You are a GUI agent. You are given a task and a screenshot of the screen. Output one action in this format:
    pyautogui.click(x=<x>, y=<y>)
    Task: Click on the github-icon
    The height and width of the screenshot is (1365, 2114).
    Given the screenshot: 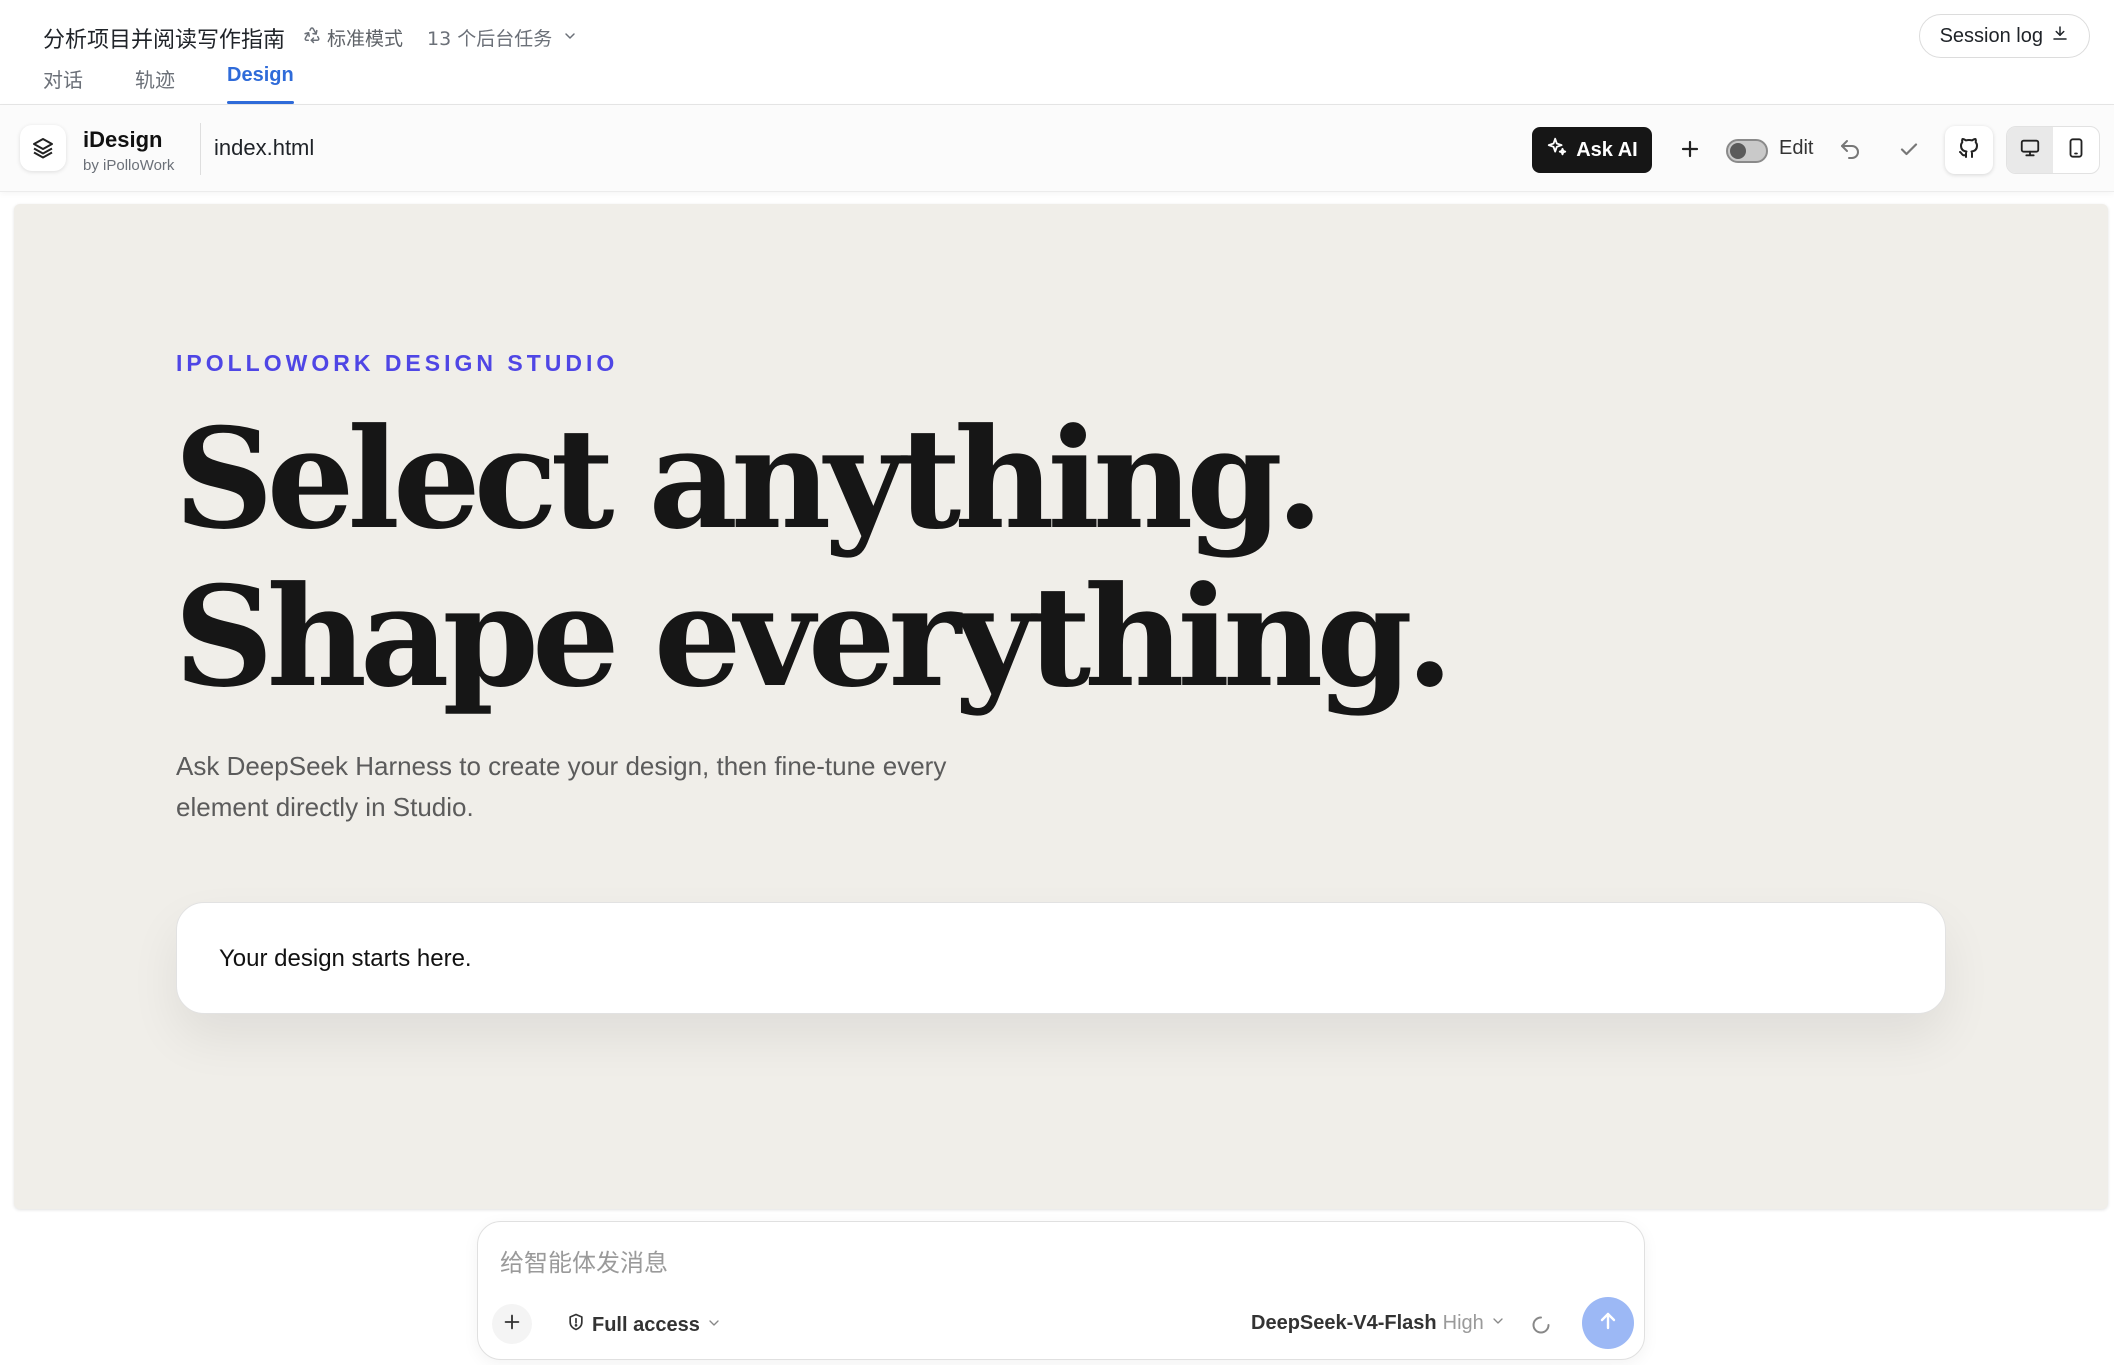 What is the action you would take?
    pyautogui.click(x=1969, y=150)
    